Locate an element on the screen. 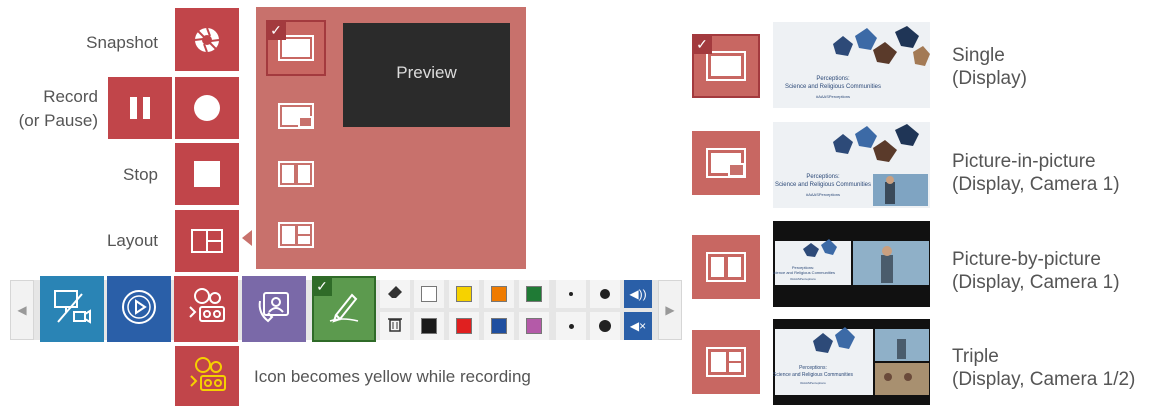  play-button is located at coordinates (139, 309).